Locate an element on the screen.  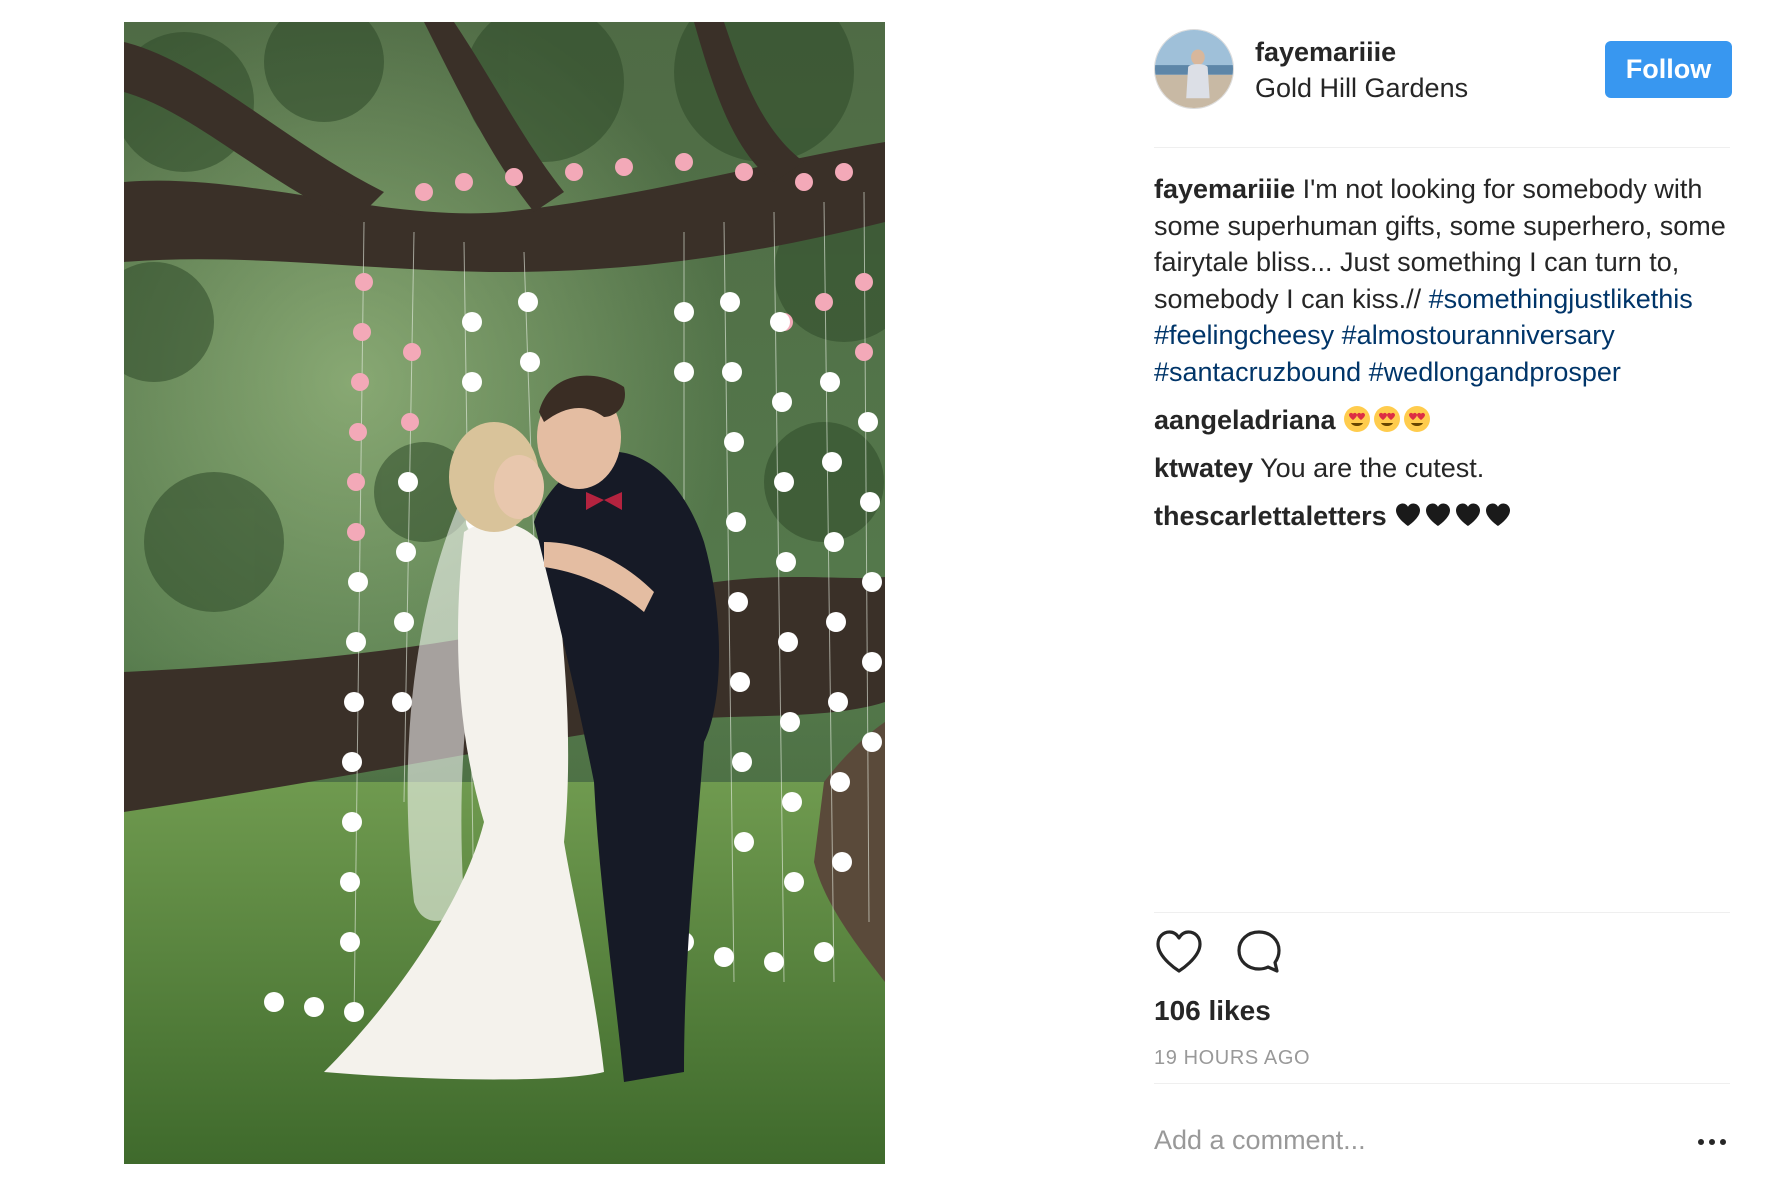
follow-button: Follow is located at coordinates (1668, 69).